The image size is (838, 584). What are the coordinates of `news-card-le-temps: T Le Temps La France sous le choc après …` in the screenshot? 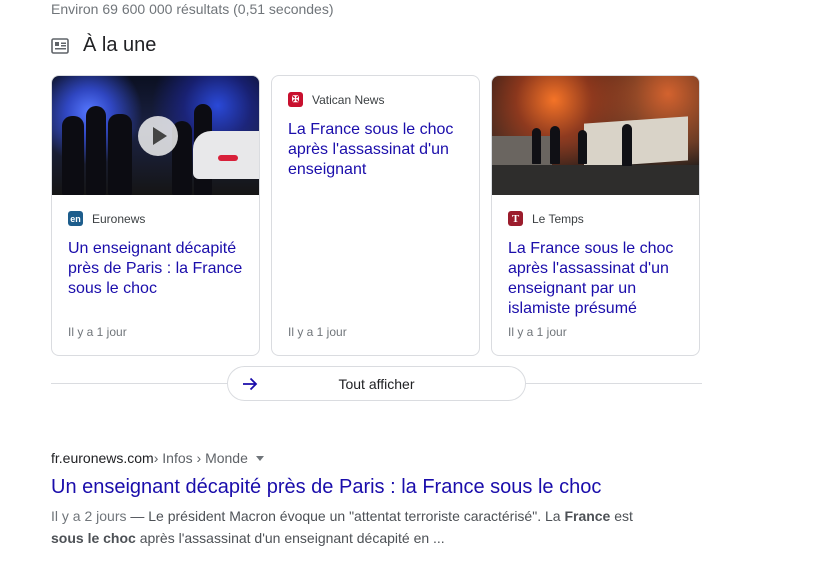 It's located at (595, 215).